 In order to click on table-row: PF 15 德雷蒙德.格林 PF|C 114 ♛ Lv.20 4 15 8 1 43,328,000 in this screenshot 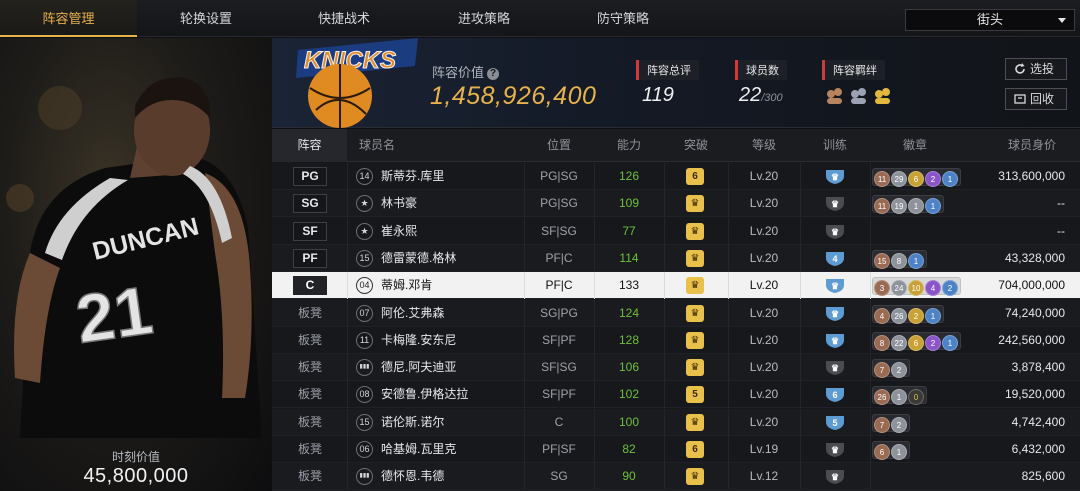, I will do `click(676, 258)`.